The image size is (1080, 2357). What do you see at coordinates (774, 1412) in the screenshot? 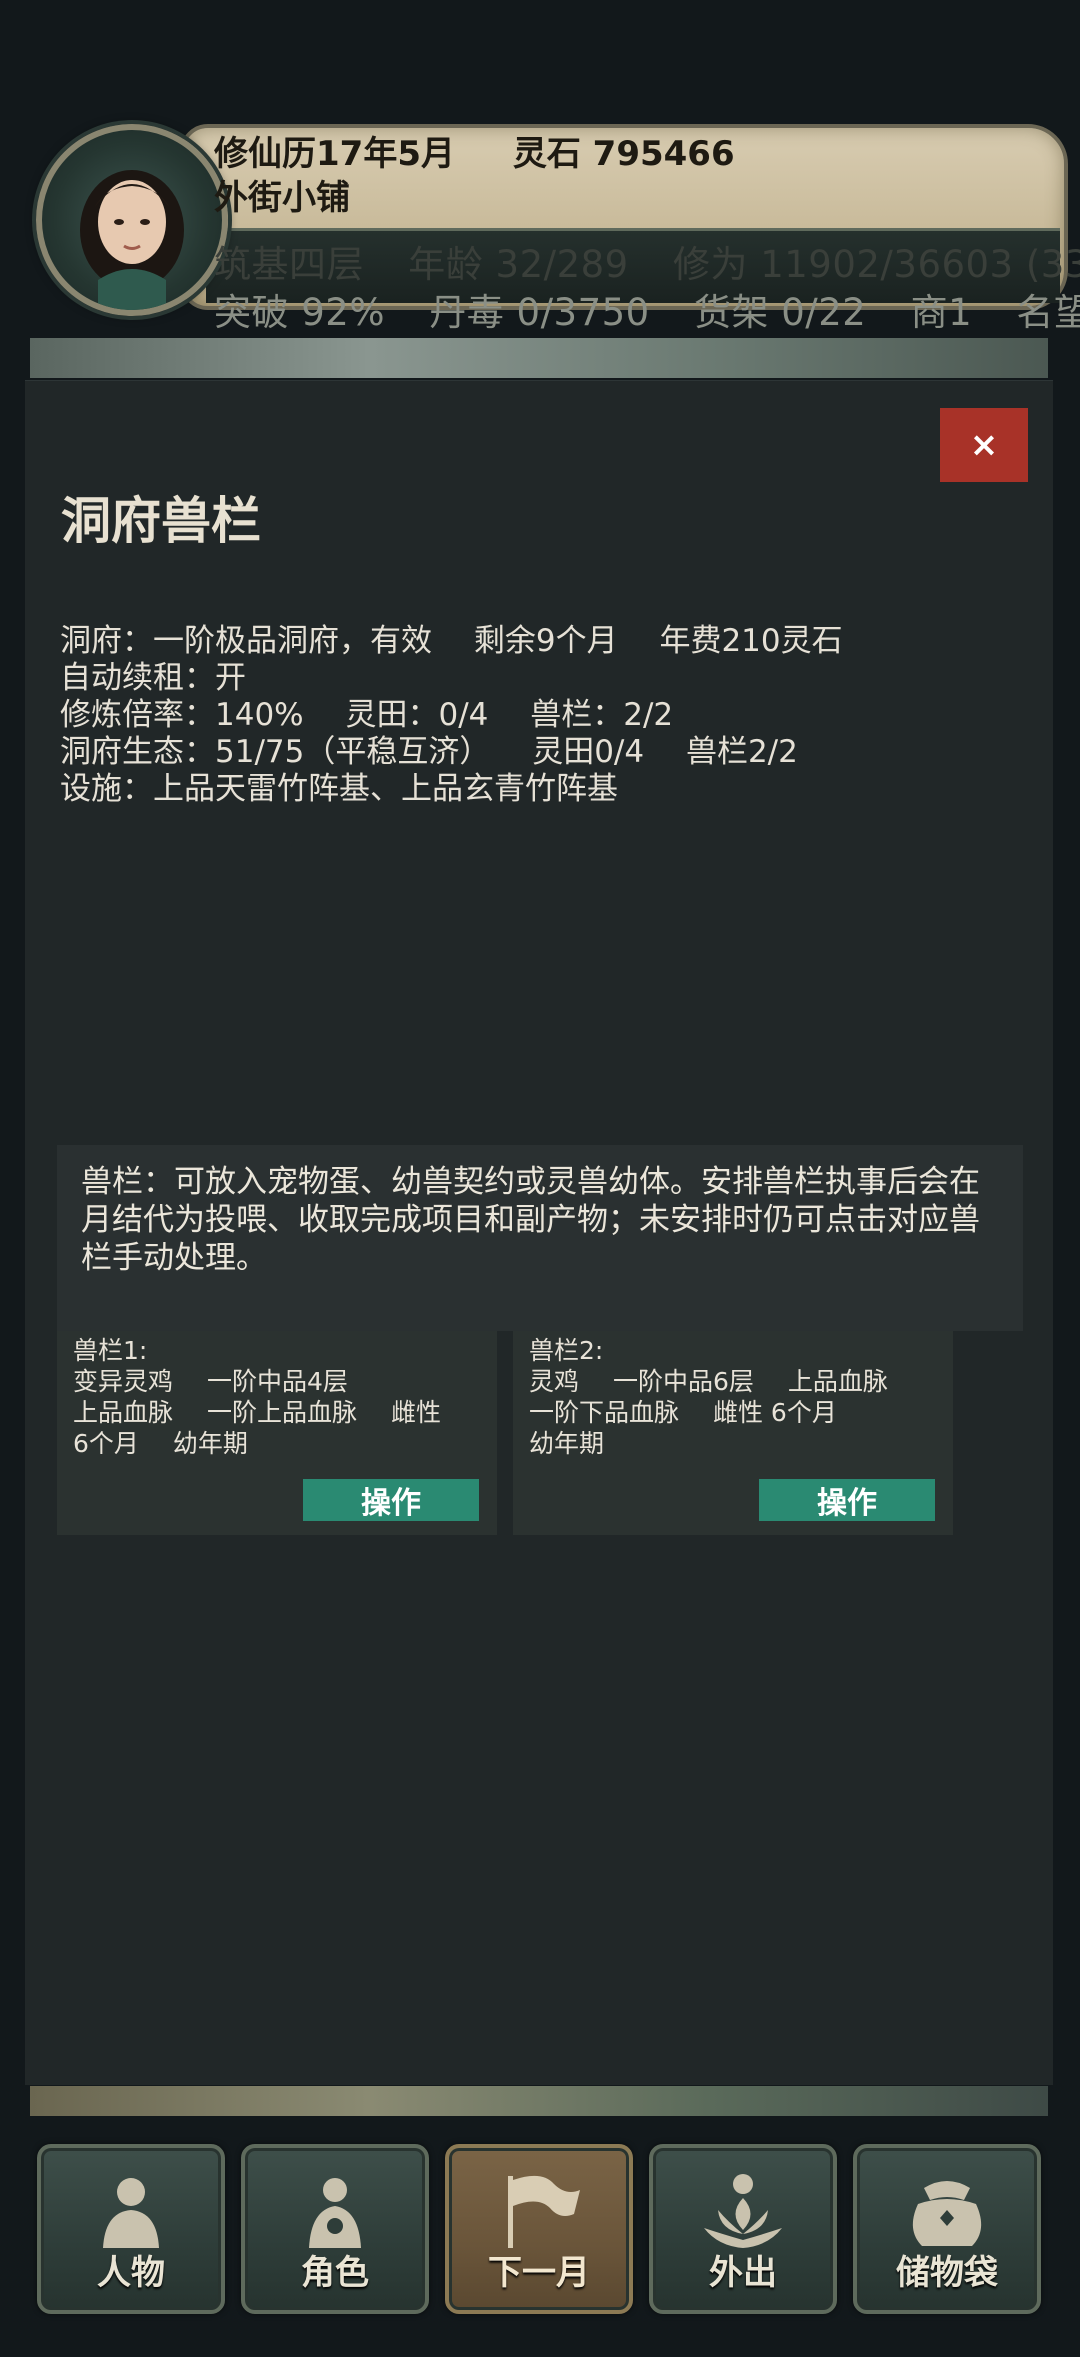
I see `pen-2-gender-age: 雌性 6个月` at bounding box center [774, 1412].